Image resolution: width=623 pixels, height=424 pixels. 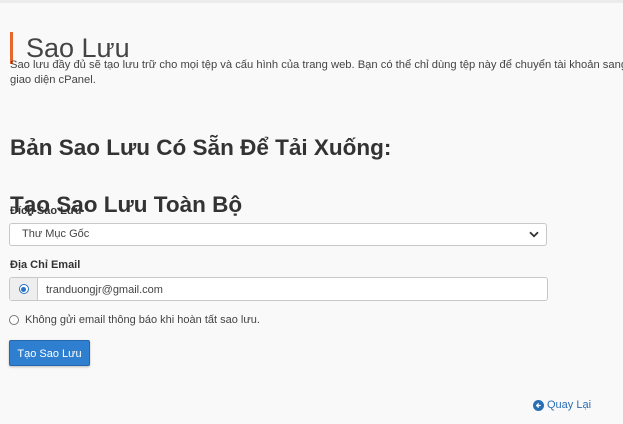 I want to click on email-radio-addon, so click(x=24, y=289).